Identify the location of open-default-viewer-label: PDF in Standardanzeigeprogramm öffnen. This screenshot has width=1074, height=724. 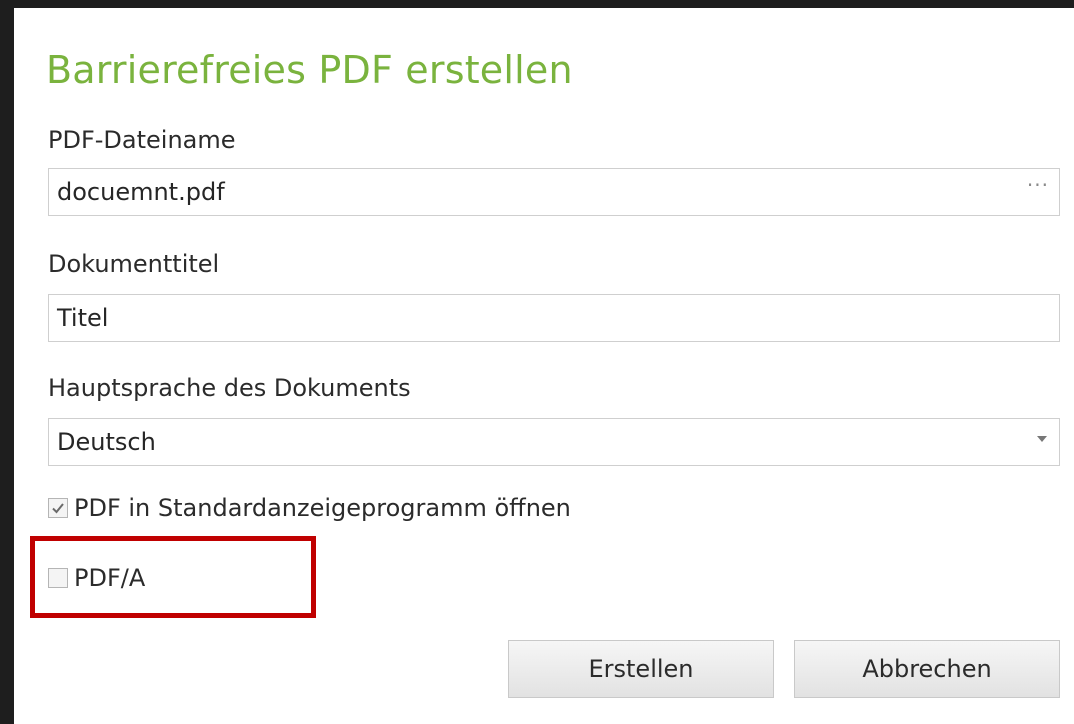
(322, 508).